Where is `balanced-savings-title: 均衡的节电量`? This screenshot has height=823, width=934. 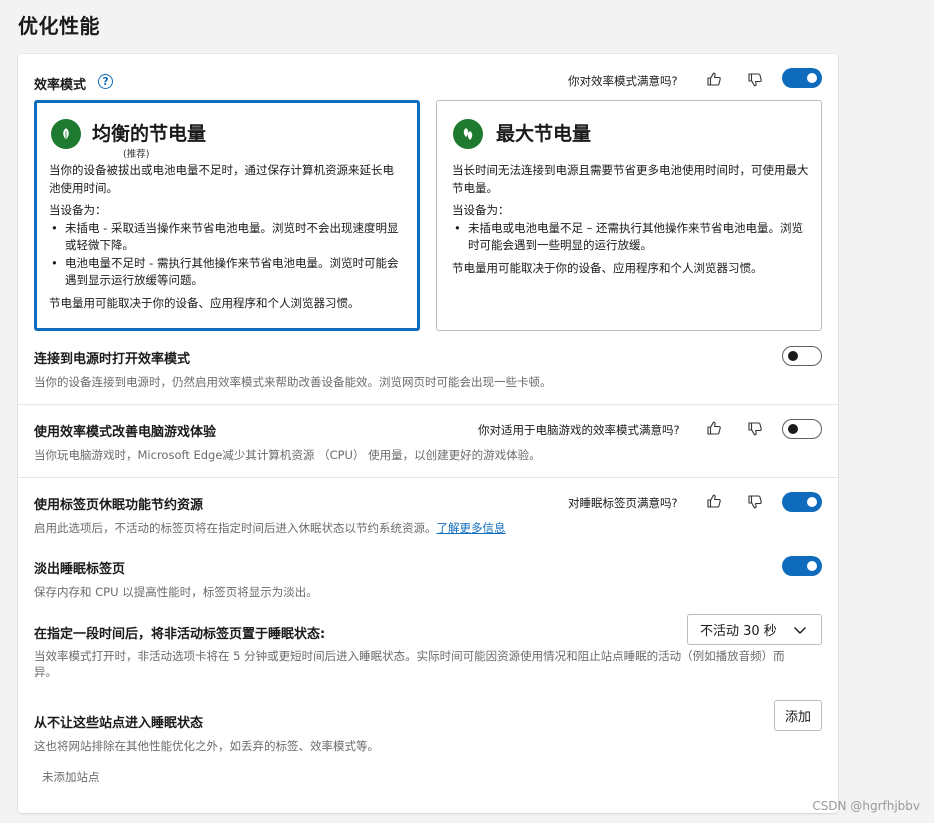
balanced-savings-title: 均衡的节电量 is located at coordinates (149, 134).